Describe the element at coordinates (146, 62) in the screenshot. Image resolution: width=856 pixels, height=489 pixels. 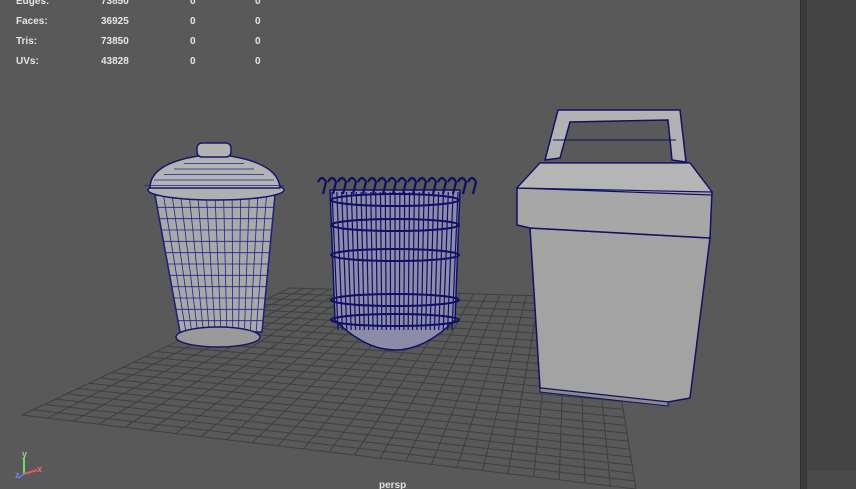
I see `hud-row: UVs: 43828 0 0` at that location.